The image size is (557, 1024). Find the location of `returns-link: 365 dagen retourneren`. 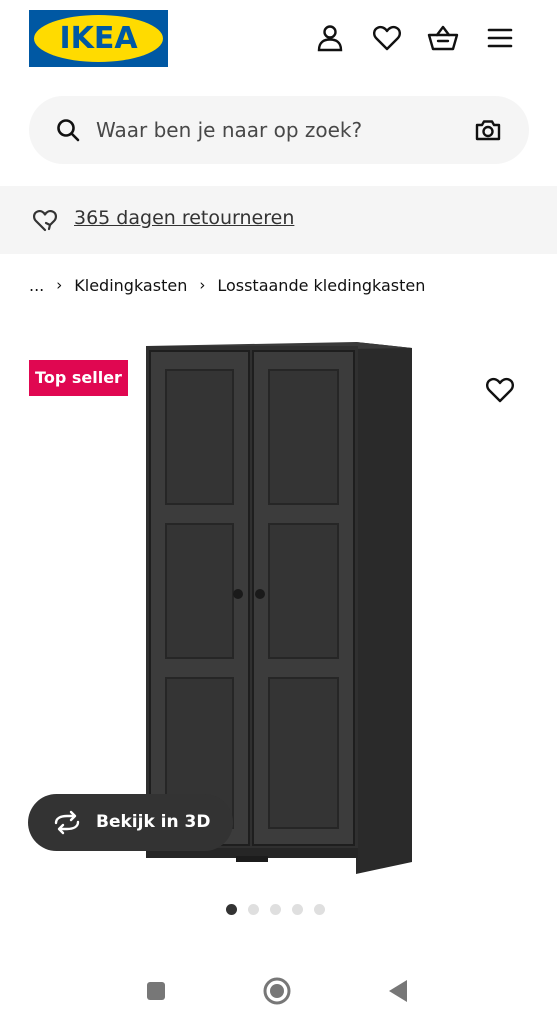

returns-link: 365 dagen retourneren is located at coordinates (184, 218).